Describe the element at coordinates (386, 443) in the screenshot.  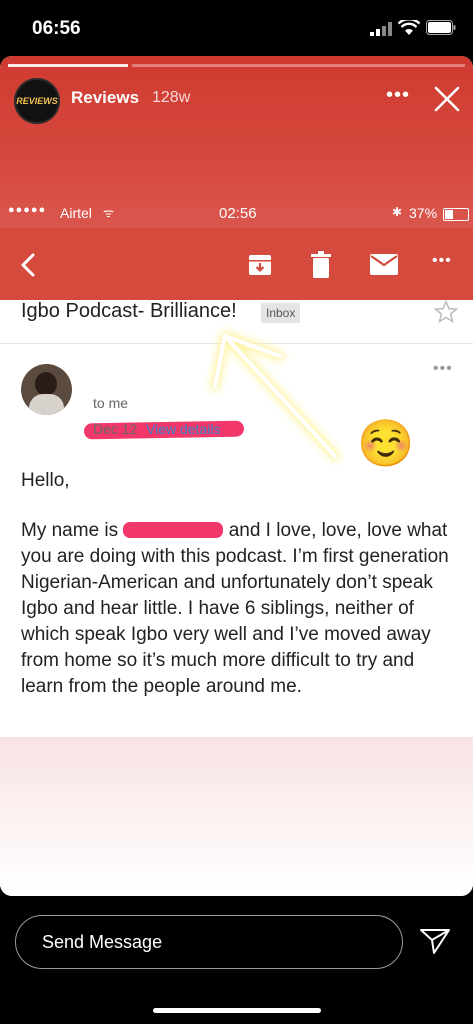
I see `smiling-emoji-sticker: ☺️` at that location.